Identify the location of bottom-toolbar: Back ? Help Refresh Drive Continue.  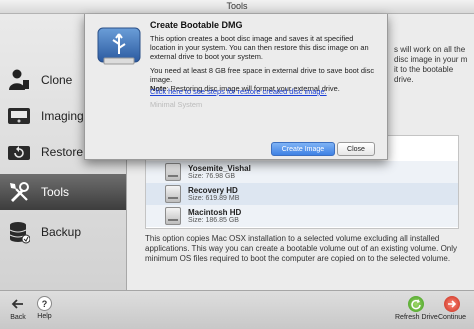
(237, 309).